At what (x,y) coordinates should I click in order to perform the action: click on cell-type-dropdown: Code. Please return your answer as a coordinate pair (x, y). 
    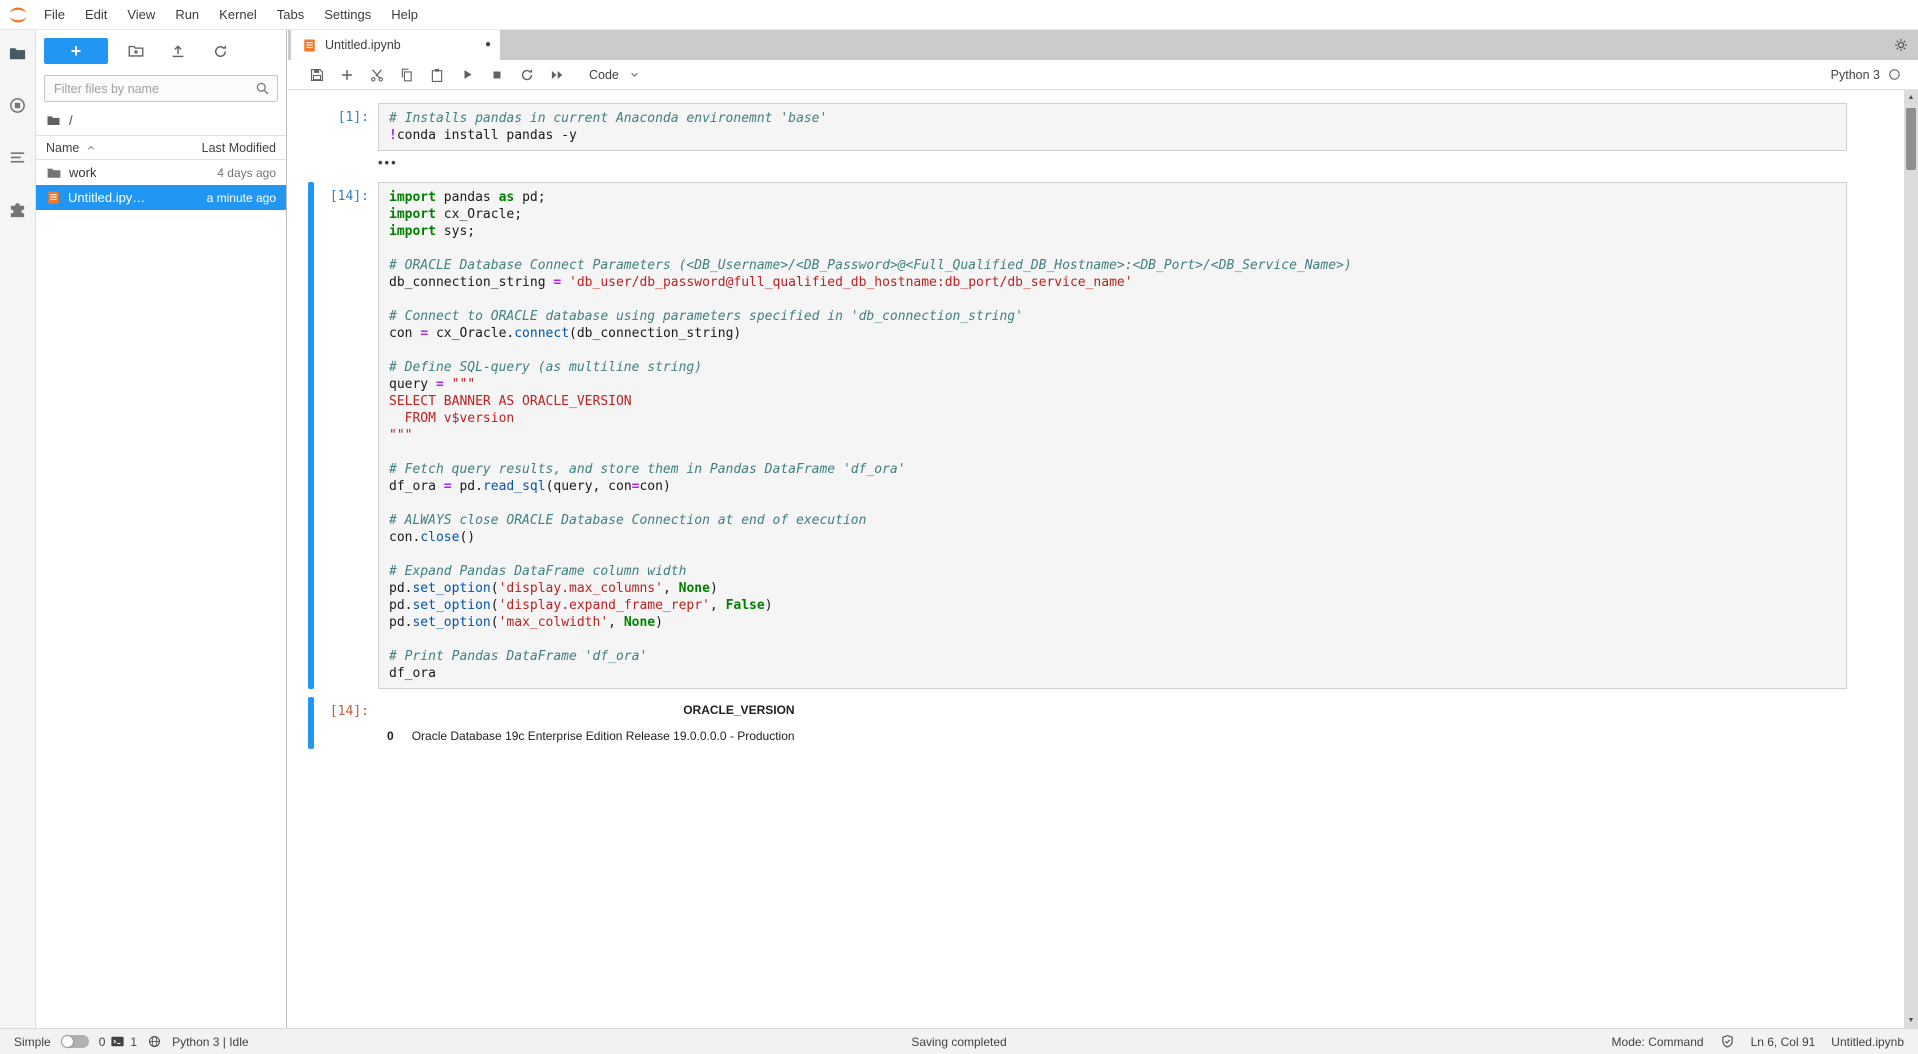
    Looking at the image, I should click on (615, 75).